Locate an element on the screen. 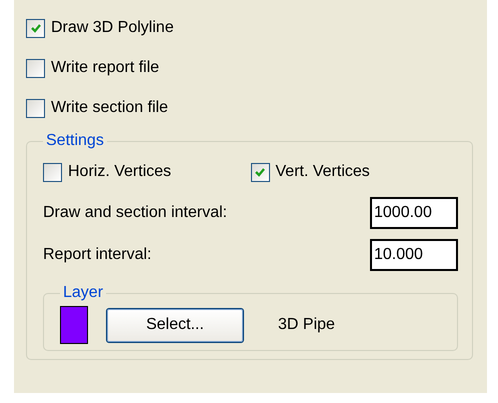 Image resolution: width=498 pixels, height=403 pixels. checkbox-label: Draw 3D Polyline is located at coordinates (112, 28).